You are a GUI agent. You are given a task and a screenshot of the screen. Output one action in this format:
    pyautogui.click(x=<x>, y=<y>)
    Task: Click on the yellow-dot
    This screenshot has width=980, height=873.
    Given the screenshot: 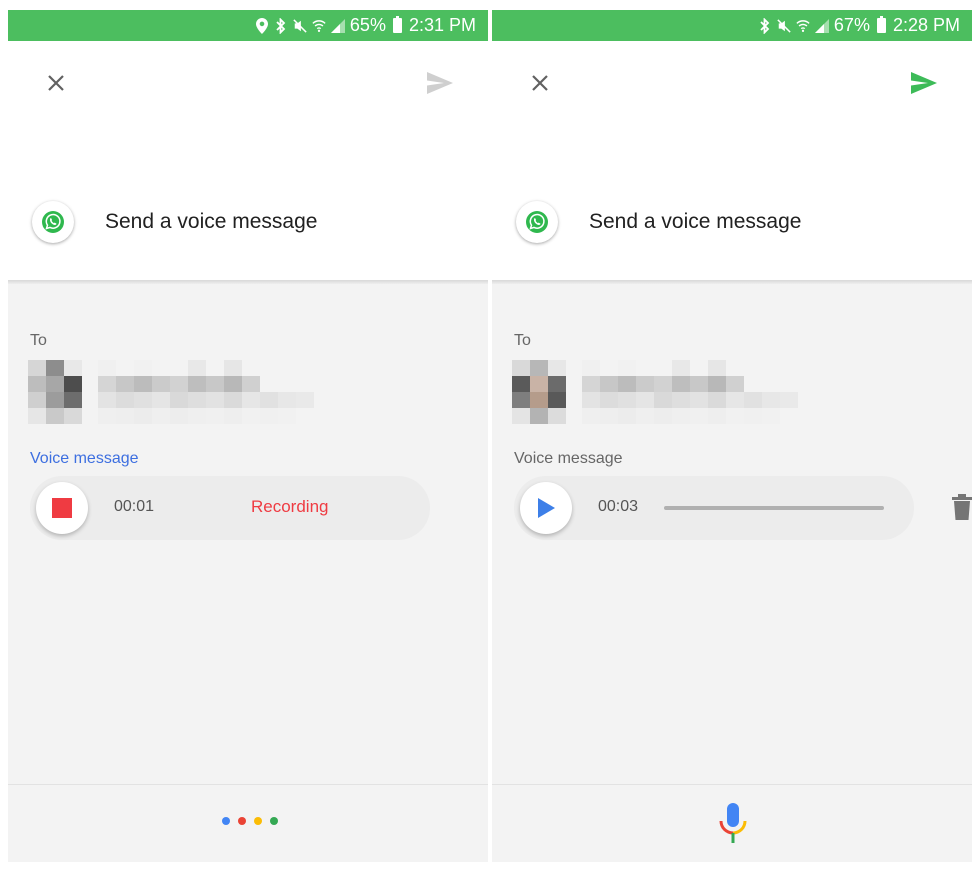 What is the action you would take?
    pyautogui.click(x=258, y=821)
    